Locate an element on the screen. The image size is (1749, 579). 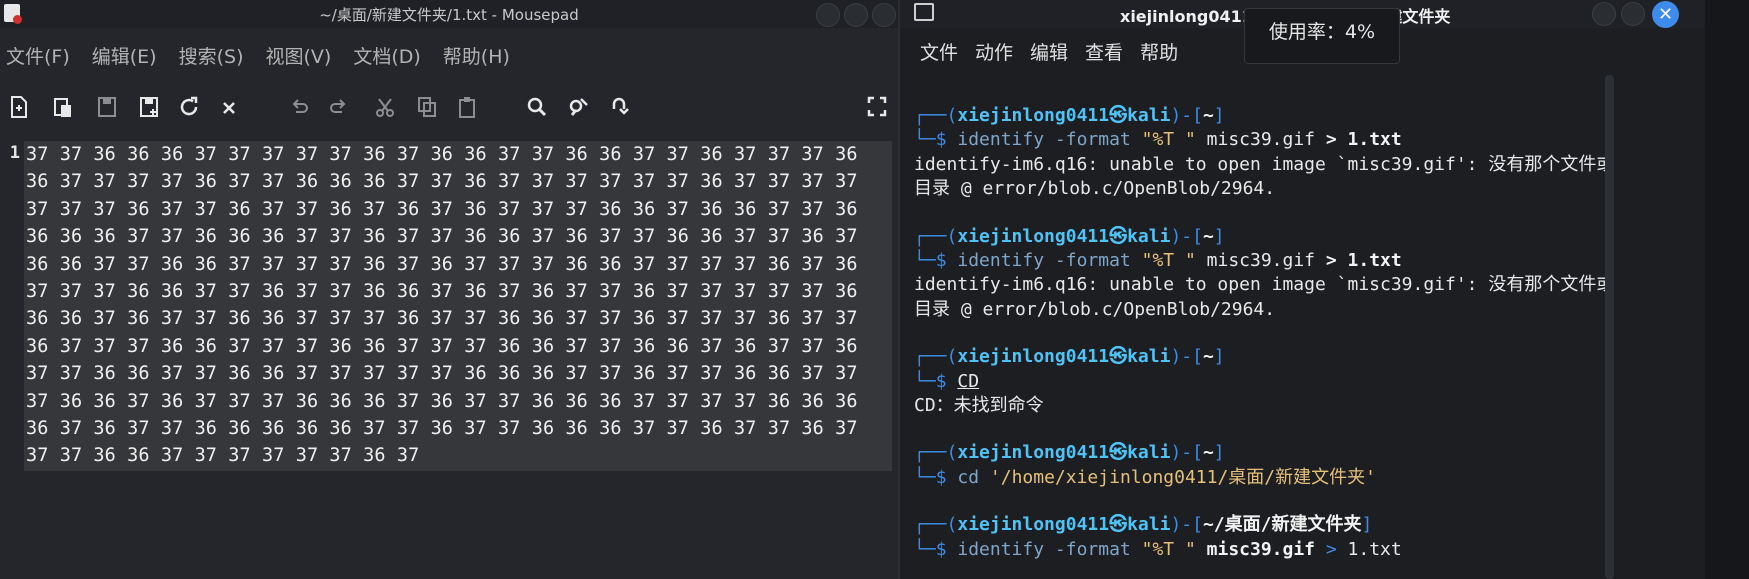
menu-search: 搜索(S) is located at coordinates (211, 57).